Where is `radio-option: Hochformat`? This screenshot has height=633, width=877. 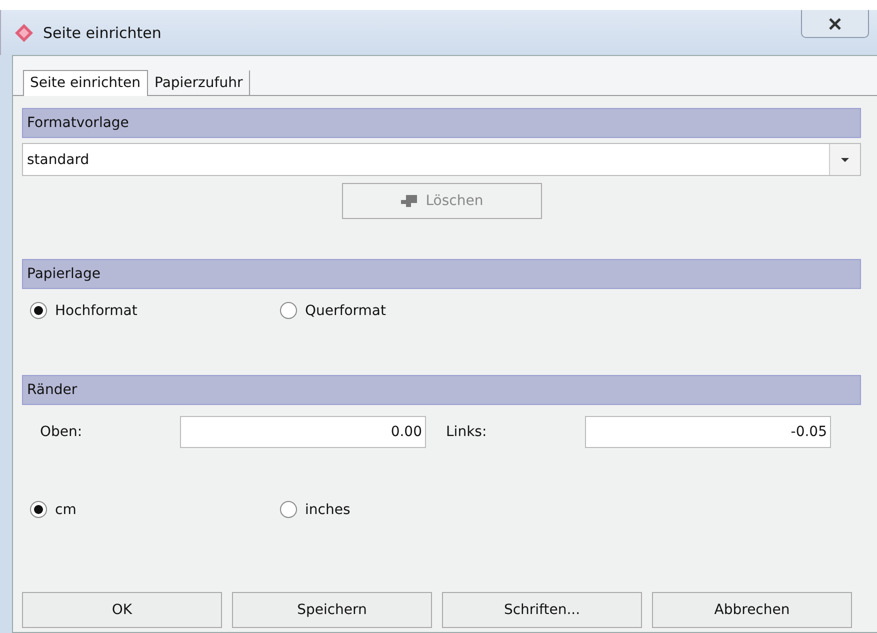 radio-option: Hochformat is located at coordinates (155, 310).